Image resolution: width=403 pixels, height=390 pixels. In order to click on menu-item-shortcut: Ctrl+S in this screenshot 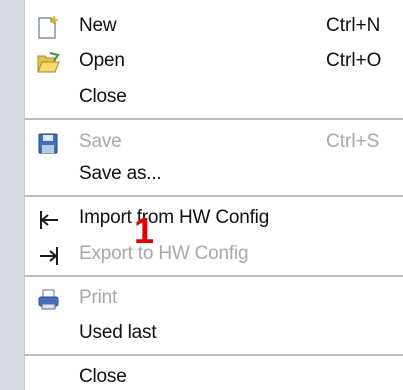, I will do `click(353, 141)`.